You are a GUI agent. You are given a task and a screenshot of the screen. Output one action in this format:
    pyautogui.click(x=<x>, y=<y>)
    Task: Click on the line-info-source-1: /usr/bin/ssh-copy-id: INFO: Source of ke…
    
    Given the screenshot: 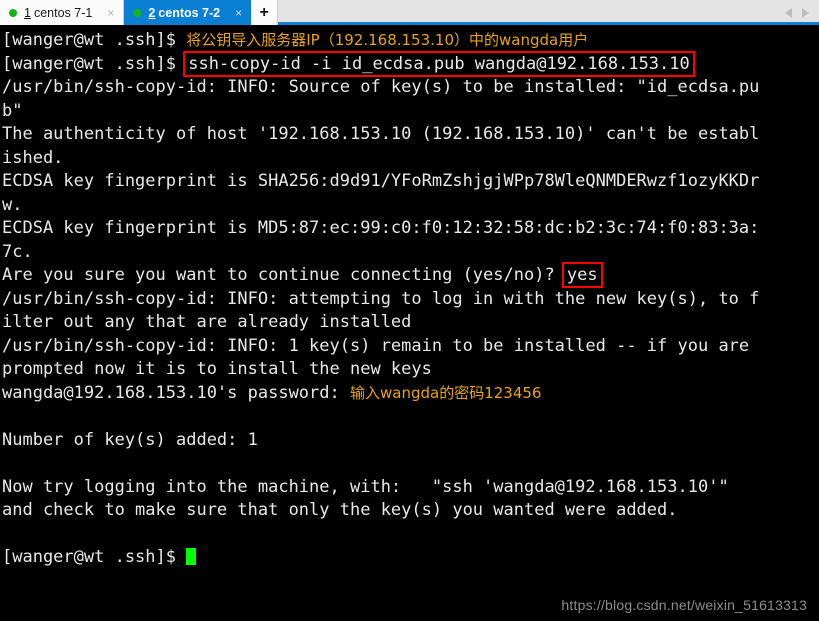 What is the action you would take?
    pyautogui.click(x=410, y=88)
    